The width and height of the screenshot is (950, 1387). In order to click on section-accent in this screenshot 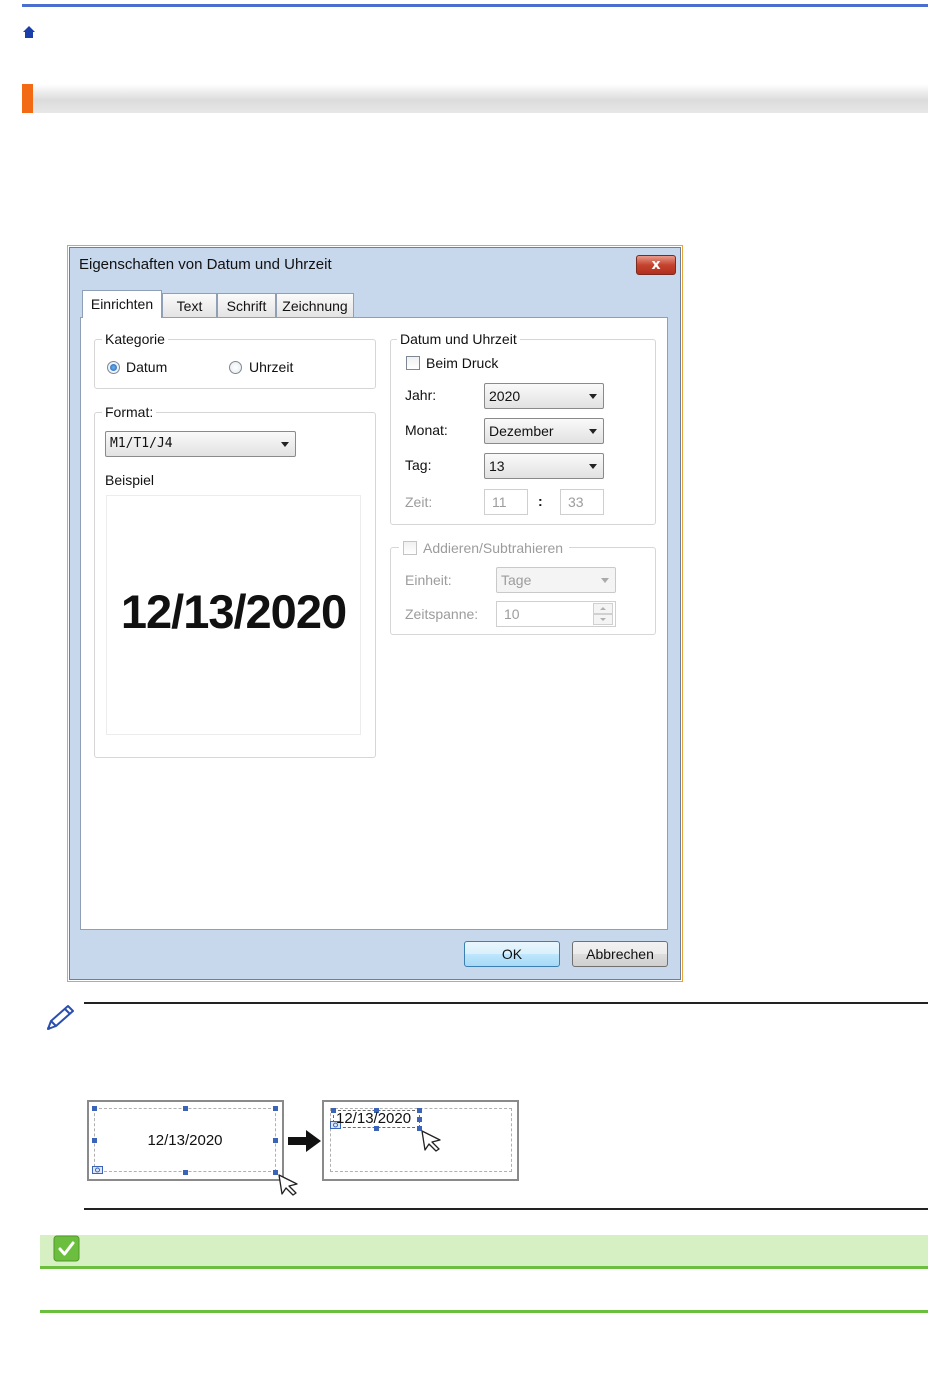, I will do `click(27, 98)`.